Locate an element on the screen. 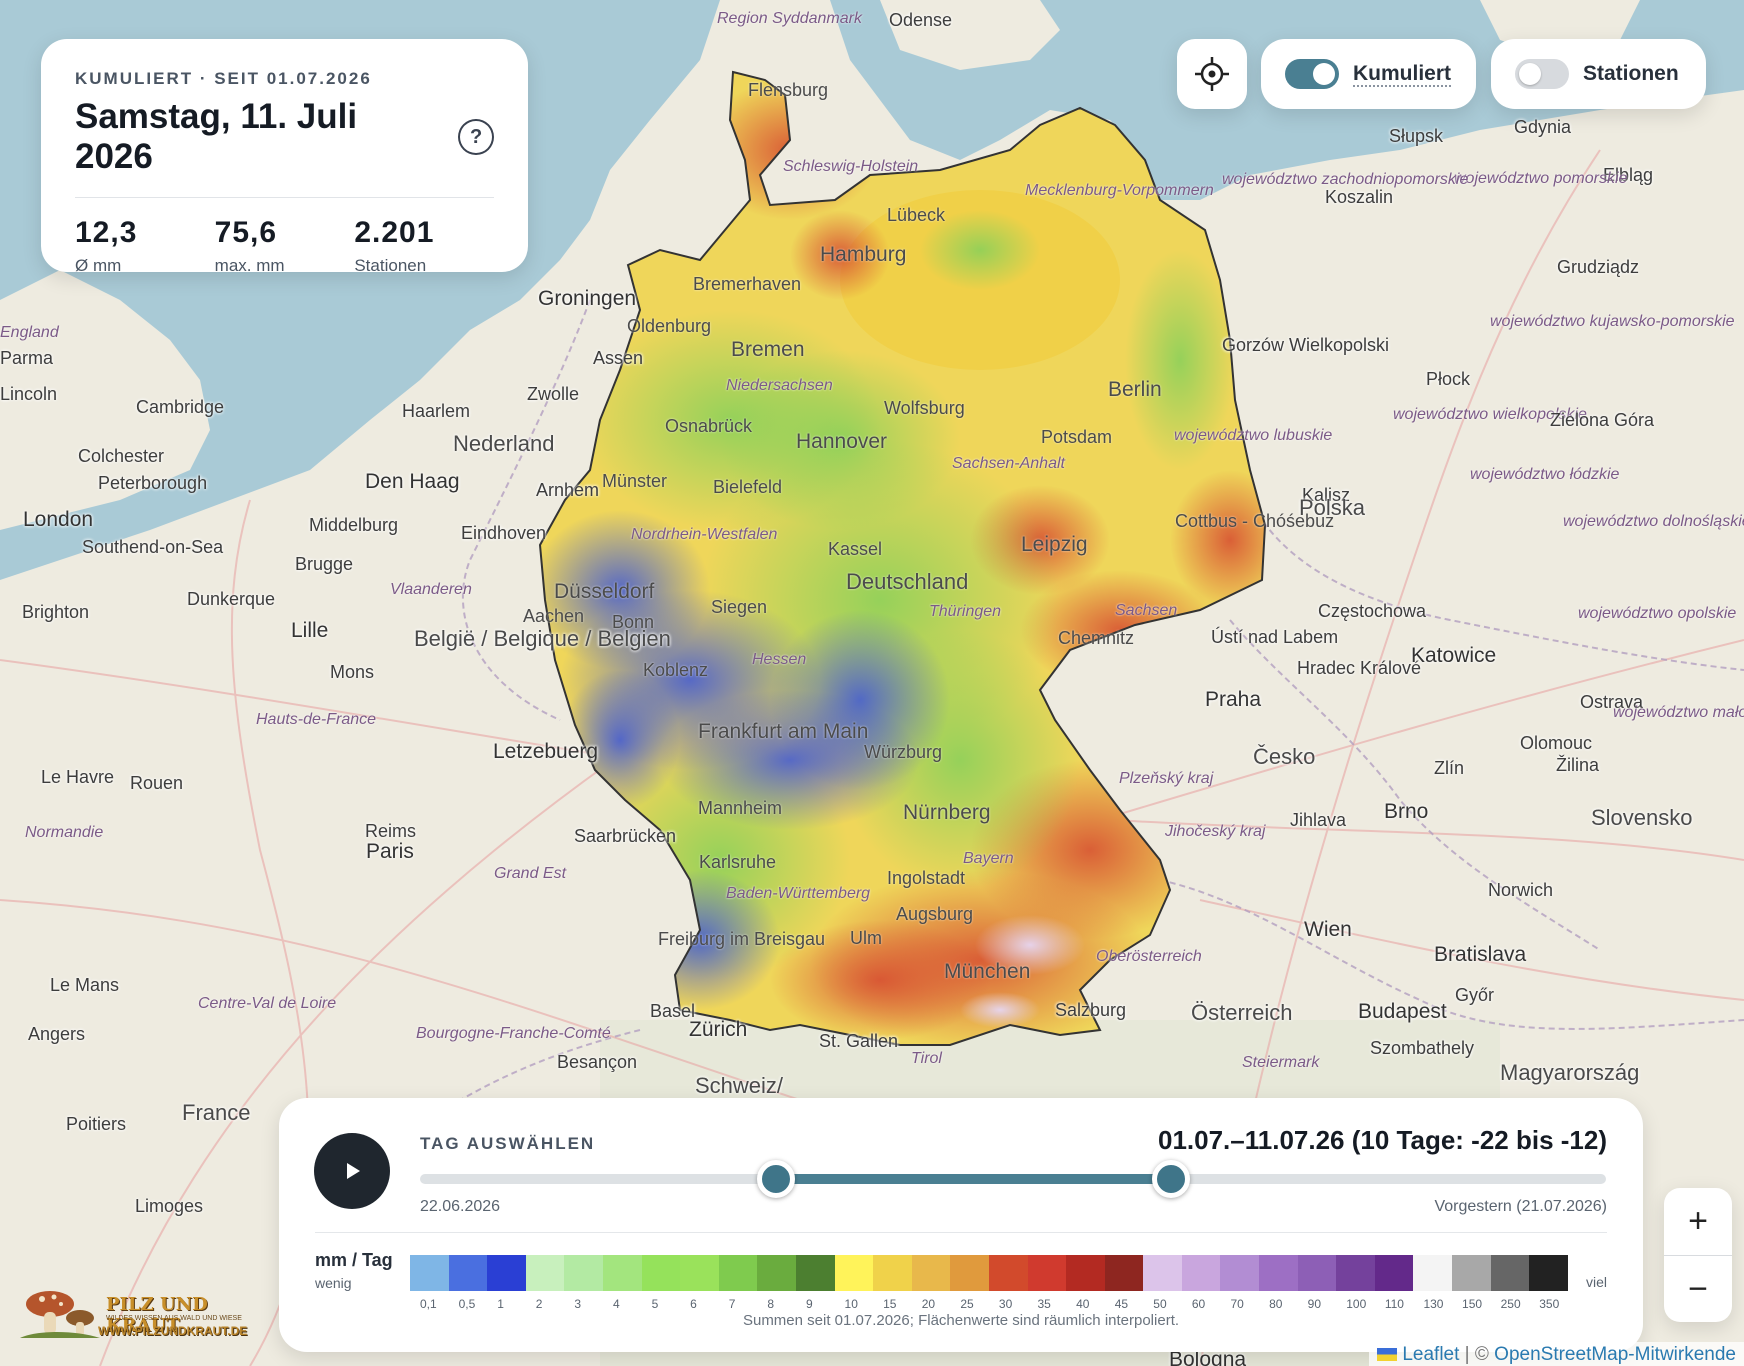 The height and width of the screenshot is (1366, 1744). map-place-label: Mons is located at coordinates (352, 672).